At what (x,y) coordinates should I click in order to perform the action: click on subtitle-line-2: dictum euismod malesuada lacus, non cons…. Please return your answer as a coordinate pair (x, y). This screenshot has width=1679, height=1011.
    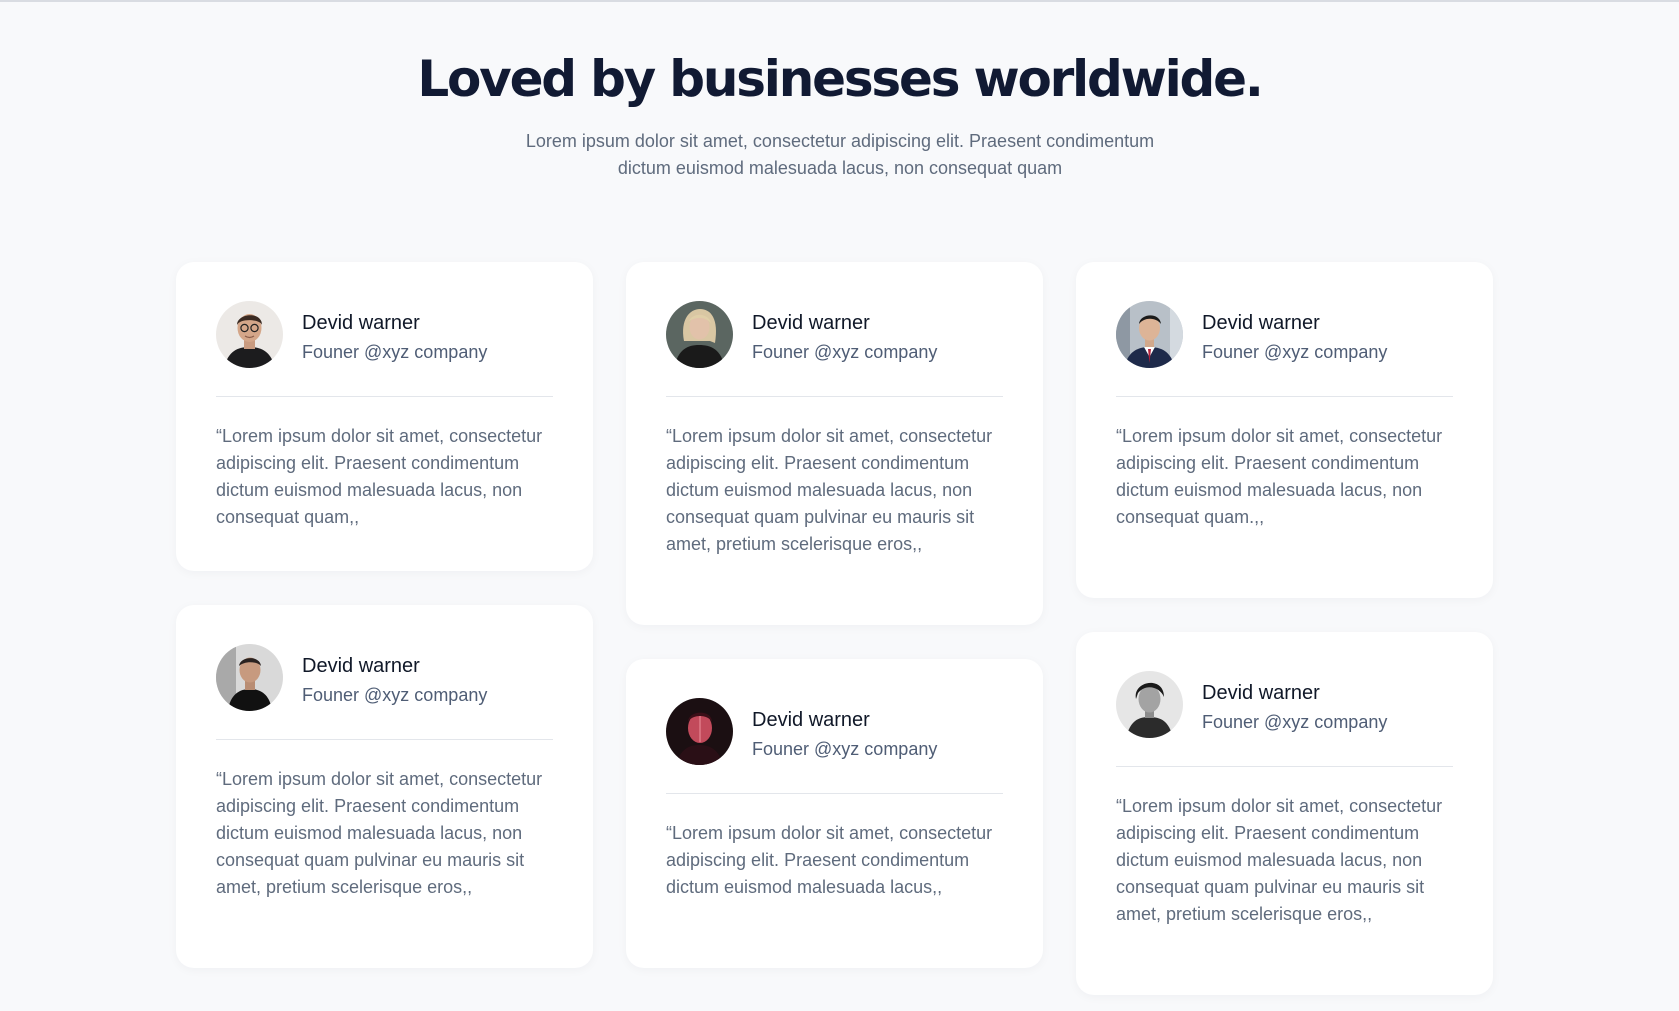
    Looking at the image, I should click on (840, 168).